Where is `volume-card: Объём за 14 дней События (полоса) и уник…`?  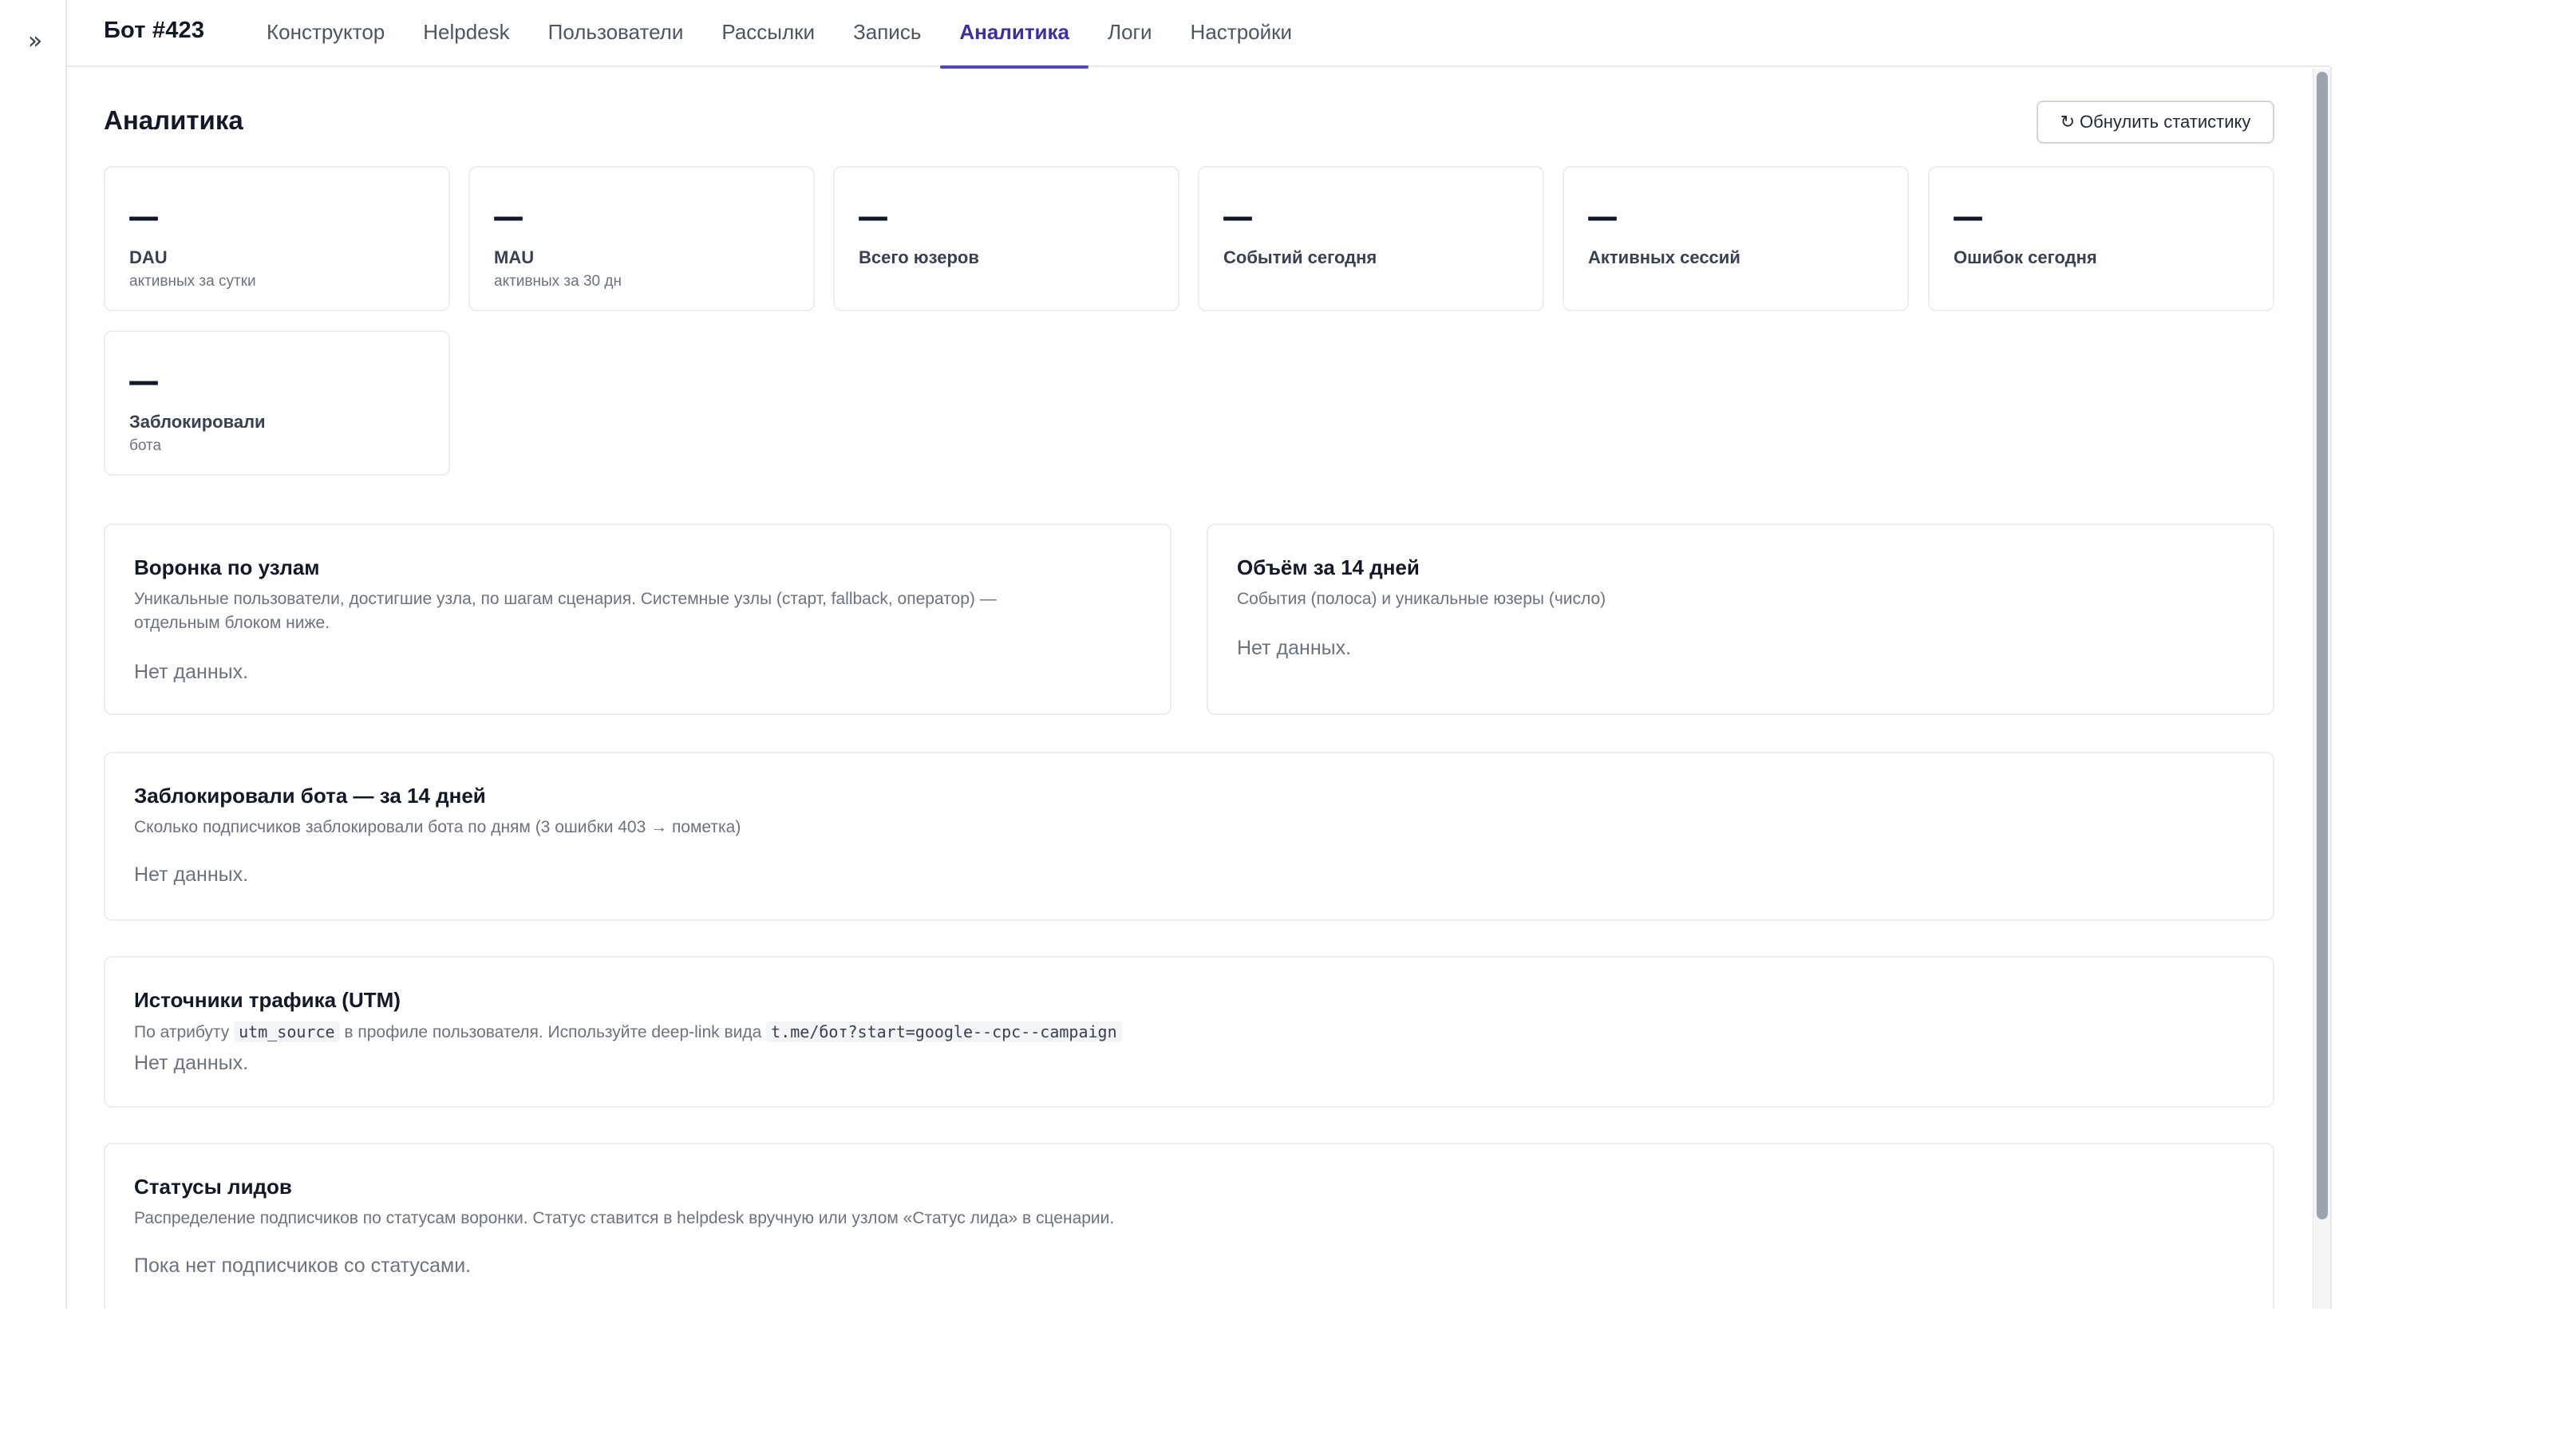 volume-card: Объём за 14 дней События (полоса) и уник… is located at coordinates (1740, 619).